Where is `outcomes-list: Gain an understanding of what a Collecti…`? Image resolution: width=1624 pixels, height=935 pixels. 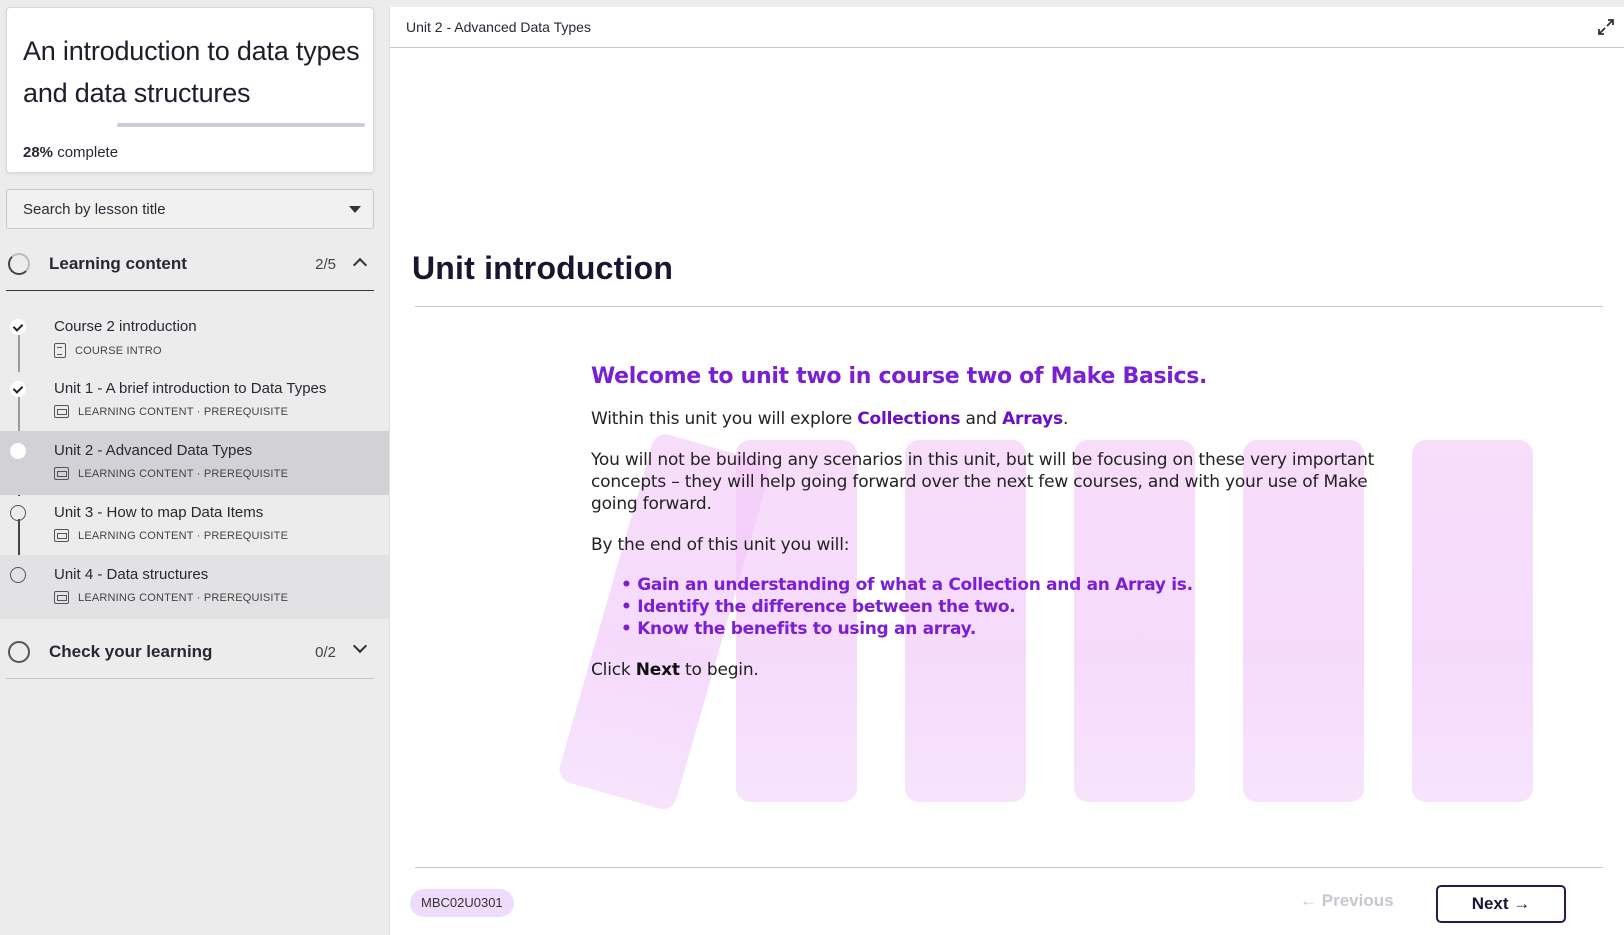
outcomes-list: Gain an understanding of what a Collecti… is located at coordinates (1006, 607).